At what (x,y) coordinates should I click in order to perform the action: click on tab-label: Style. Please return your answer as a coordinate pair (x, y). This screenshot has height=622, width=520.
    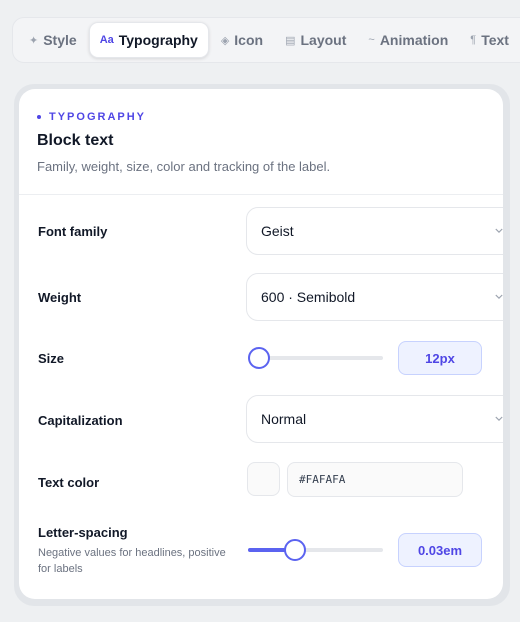
    Looking at the image, I should click on (60, 40).